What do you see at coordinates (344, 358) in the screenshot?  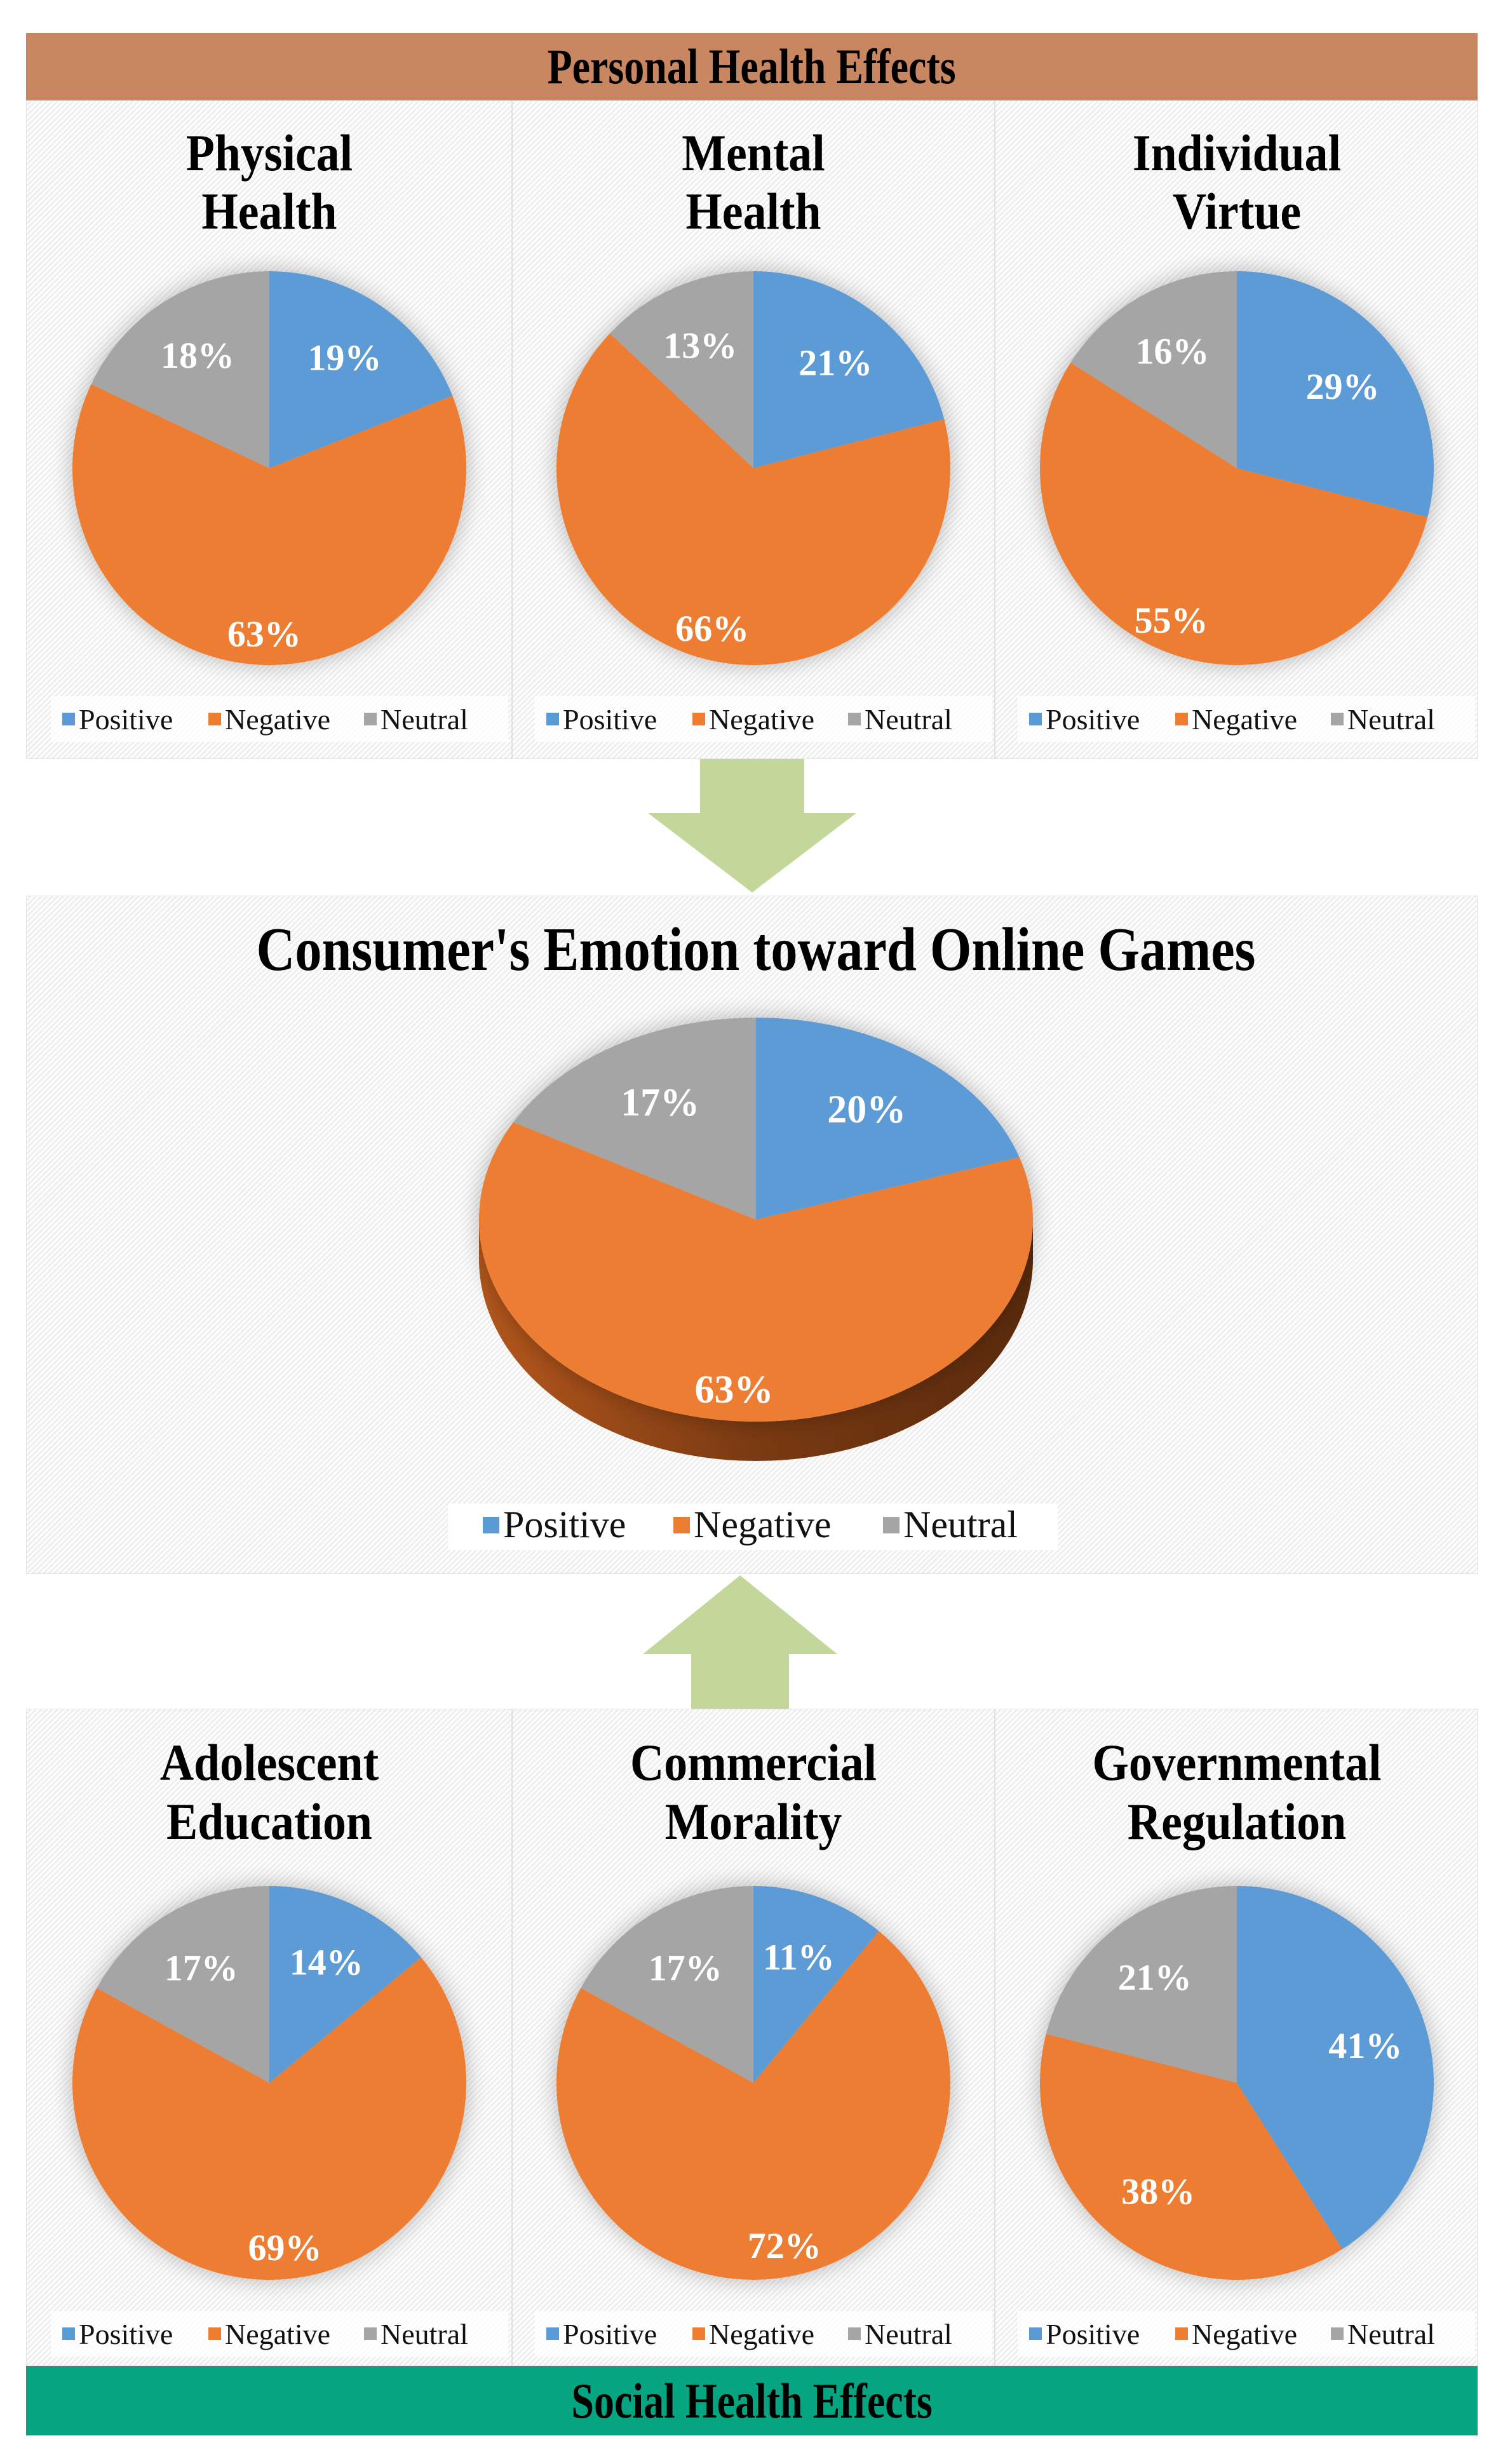 I see `data-label-positive: 19%` at bounding box center [344, 358].